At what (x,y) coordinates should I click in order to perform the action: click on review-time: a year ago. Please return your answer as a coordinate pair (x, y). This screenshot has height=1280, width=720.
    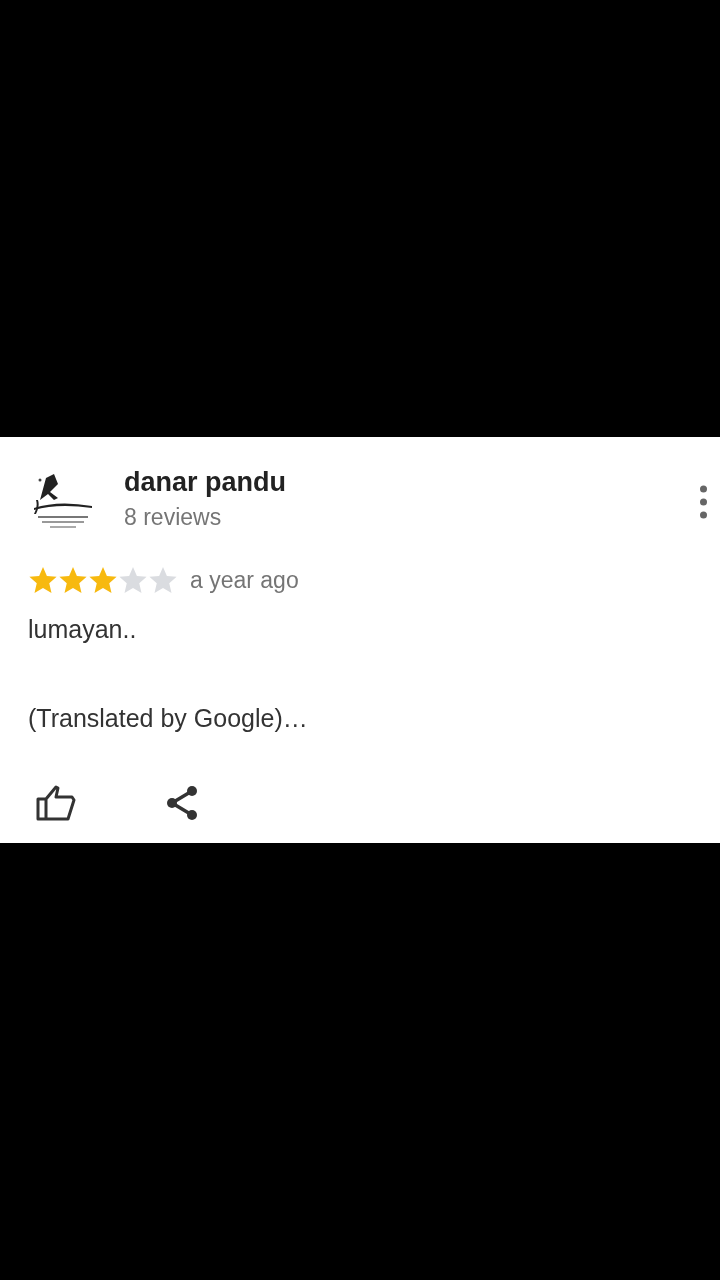
    Looking at the image, I should click on (244, 580).